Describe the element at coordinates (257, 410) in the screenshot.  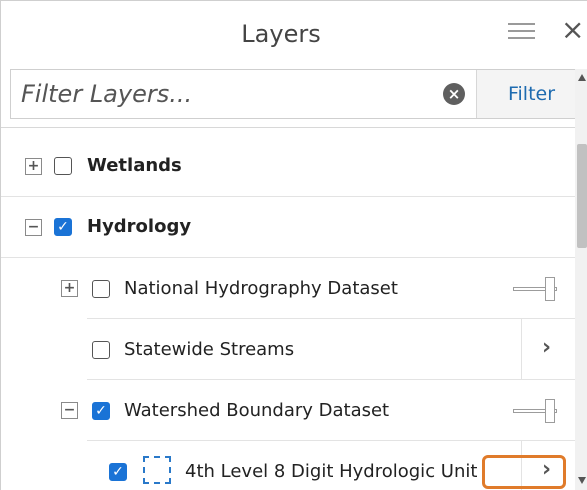
I see `layer-label: Watershed Boundary Dataset` at that location.